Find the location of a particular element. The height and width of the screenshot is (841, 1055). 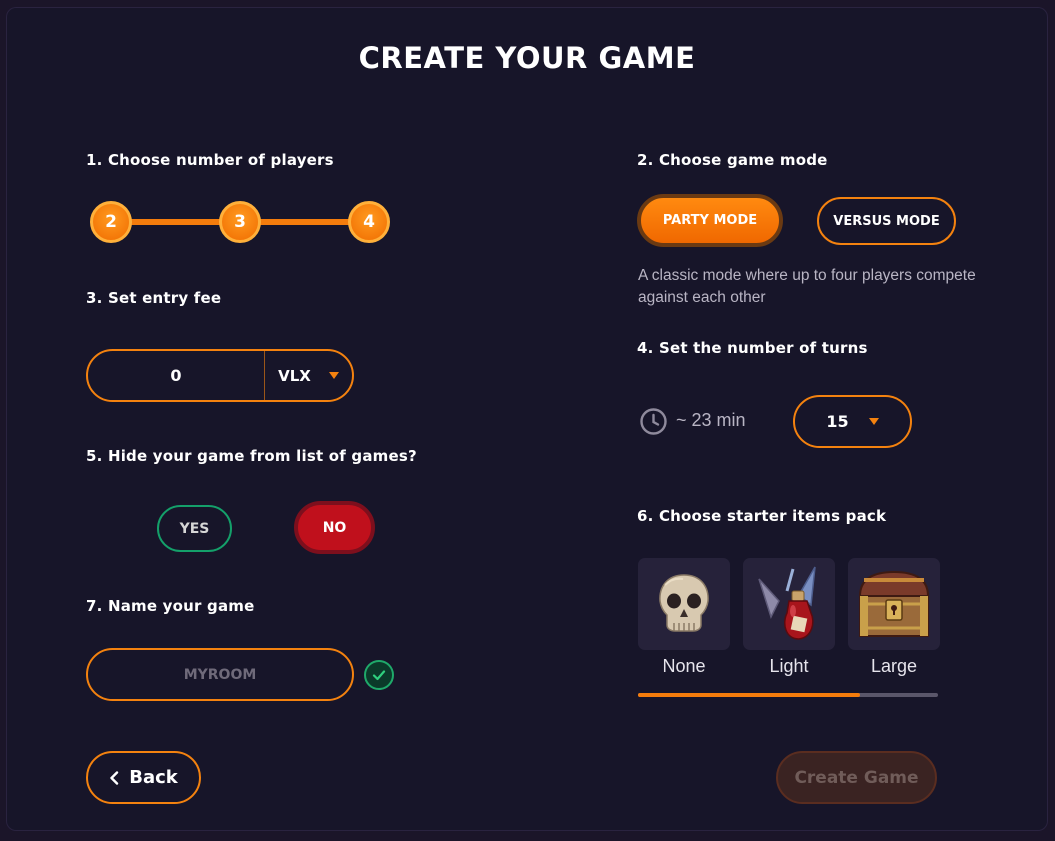

skull-icon is located at coordinates (684, 603).